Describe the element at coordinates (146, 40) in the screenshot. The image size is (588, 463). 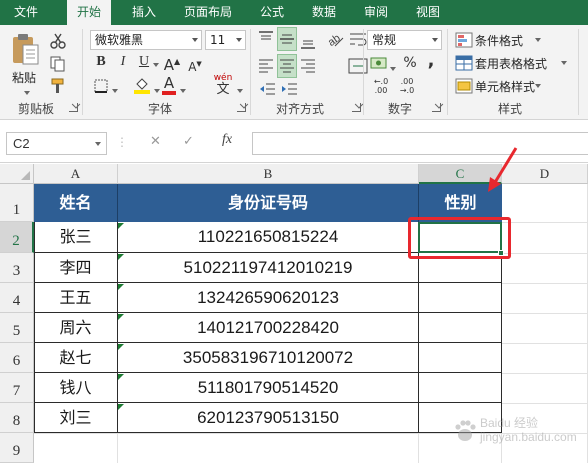
I see `font-name-select: 微软雅黑` at that location.